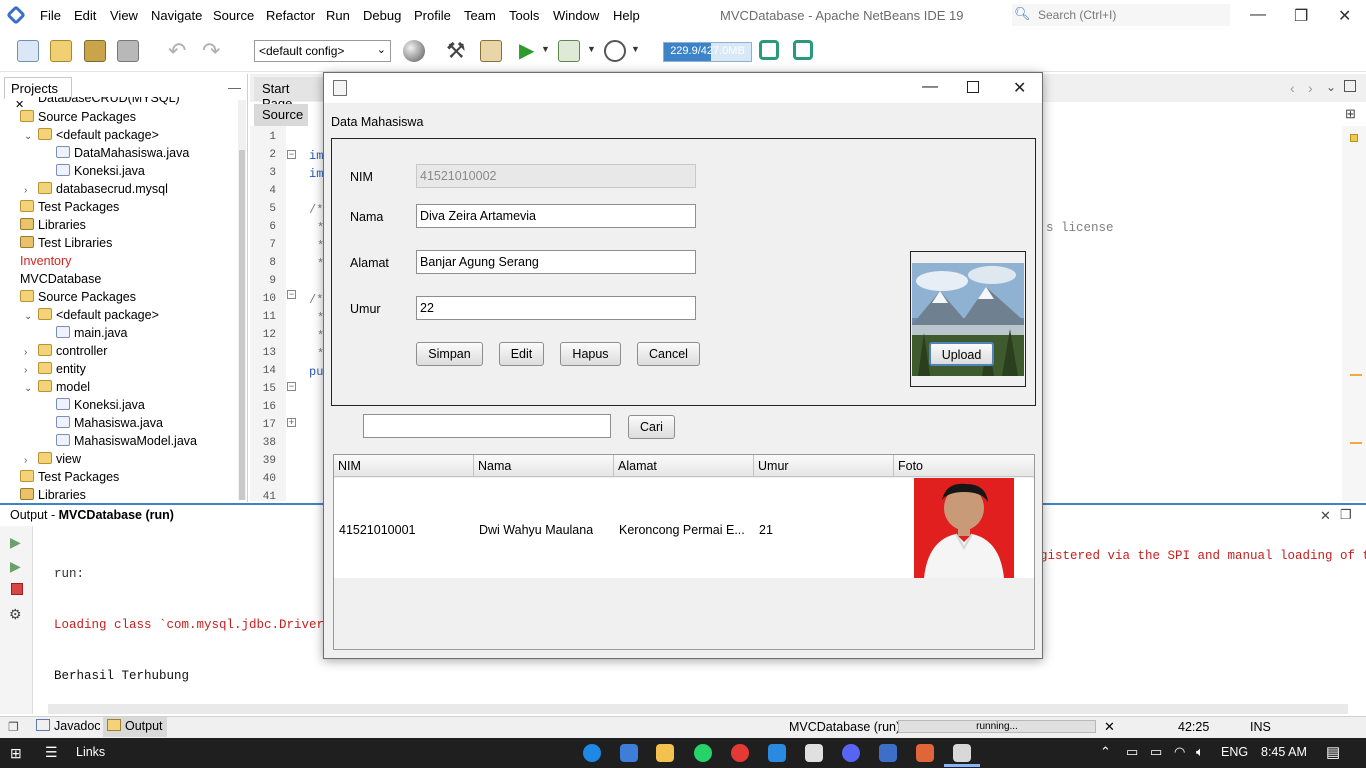 Image resolution: width=1366 pixels, height=768 pixels. I want to click on menu-help: Help, so click(626, 15).